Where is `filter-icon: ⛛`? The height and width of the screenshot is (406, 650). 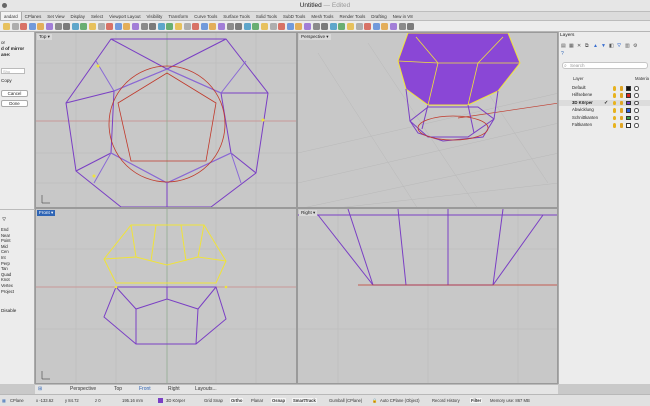 filter-icon: ⛛ is located at coordinates (5, 220).